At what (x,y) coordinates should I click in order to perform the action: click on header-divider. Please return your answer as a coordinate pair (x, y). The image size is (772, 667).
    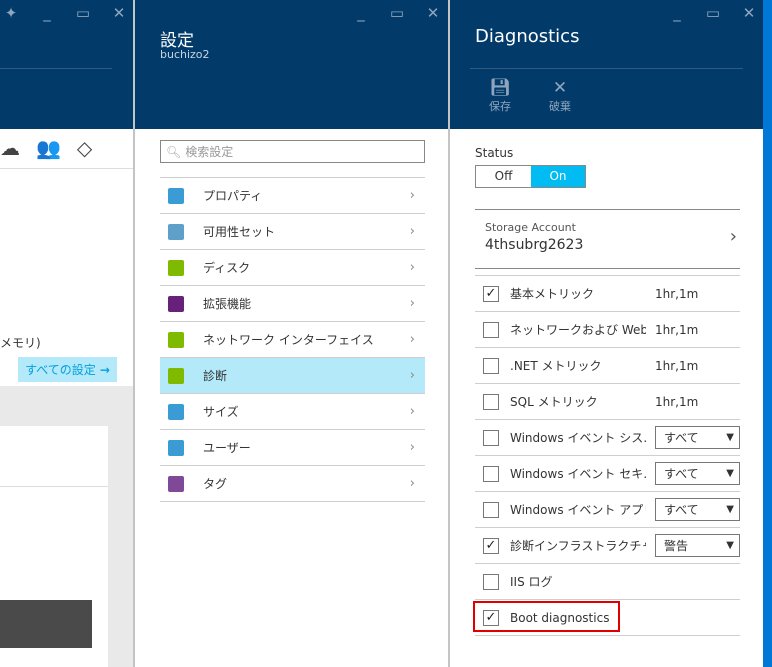
    Looking at the image, I should click on (56, 68).